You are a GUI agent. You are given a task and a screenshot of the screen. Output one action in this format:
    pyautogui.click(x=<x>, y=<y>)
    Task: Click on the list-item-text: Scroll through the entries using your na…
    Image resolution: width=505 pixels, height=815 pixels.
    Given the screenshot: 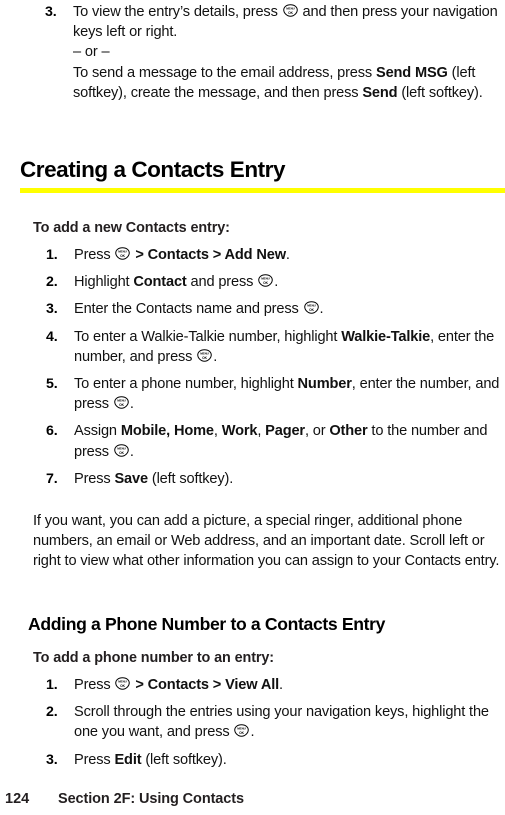 What is the action you would take?
    pyautogui.click(x=281, y=722)
    